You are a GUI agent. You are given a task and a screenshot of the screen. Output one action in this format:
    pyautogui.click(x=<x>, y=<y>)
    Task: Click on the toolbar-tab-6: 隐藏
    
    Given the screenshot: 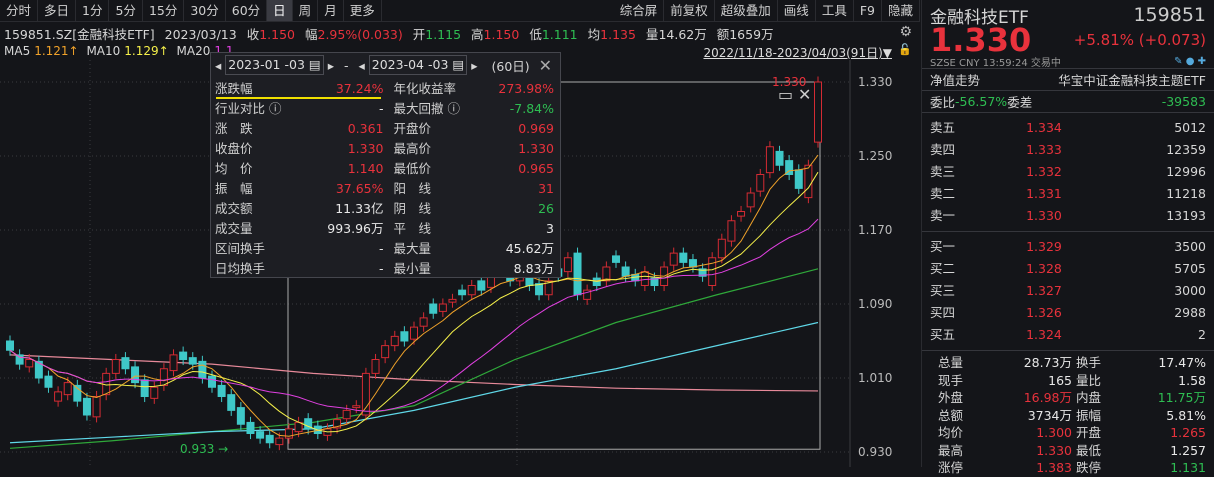 What is the action you would take?
    pyautogui.click(x=901, y=10)
    